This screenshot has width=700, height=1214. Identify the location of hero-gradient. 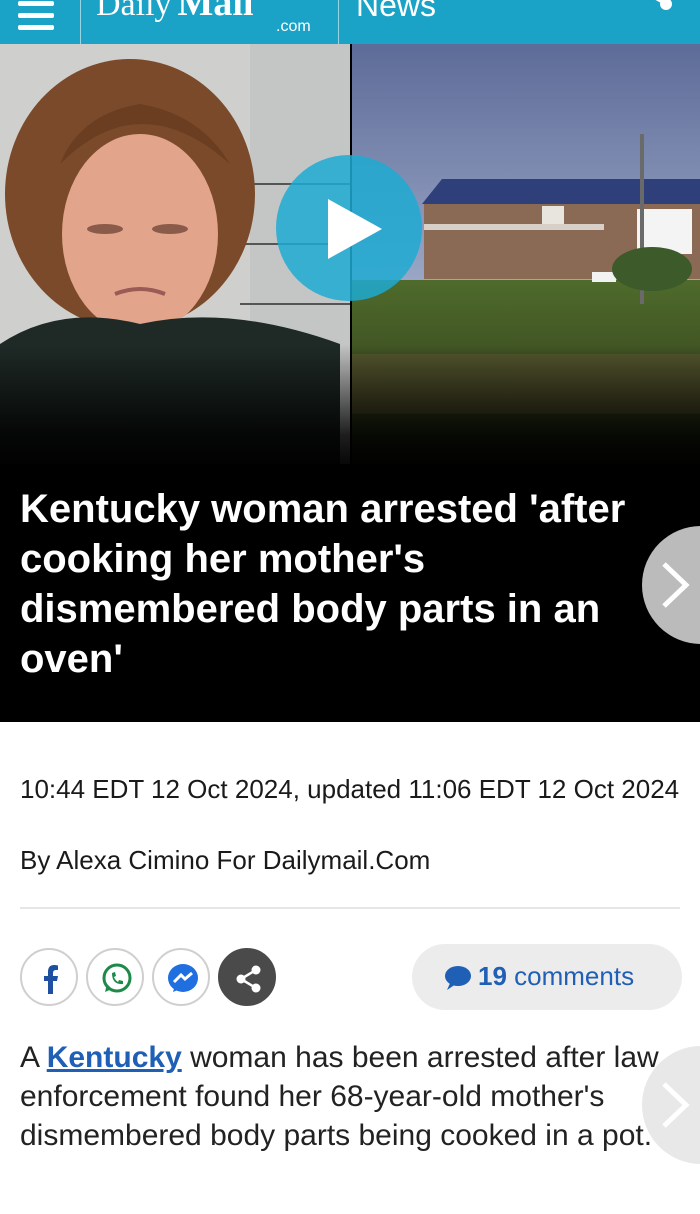
(350, 409).